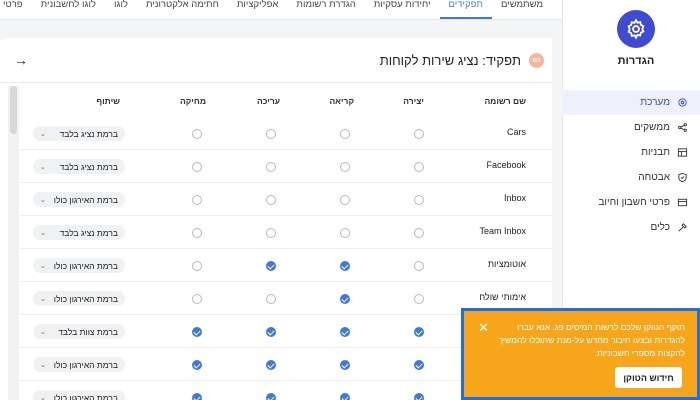 The width and height of the screenshot is (700, 400). I want to click on renew-token-button: חידוש הטוקן, so click(648, 377).